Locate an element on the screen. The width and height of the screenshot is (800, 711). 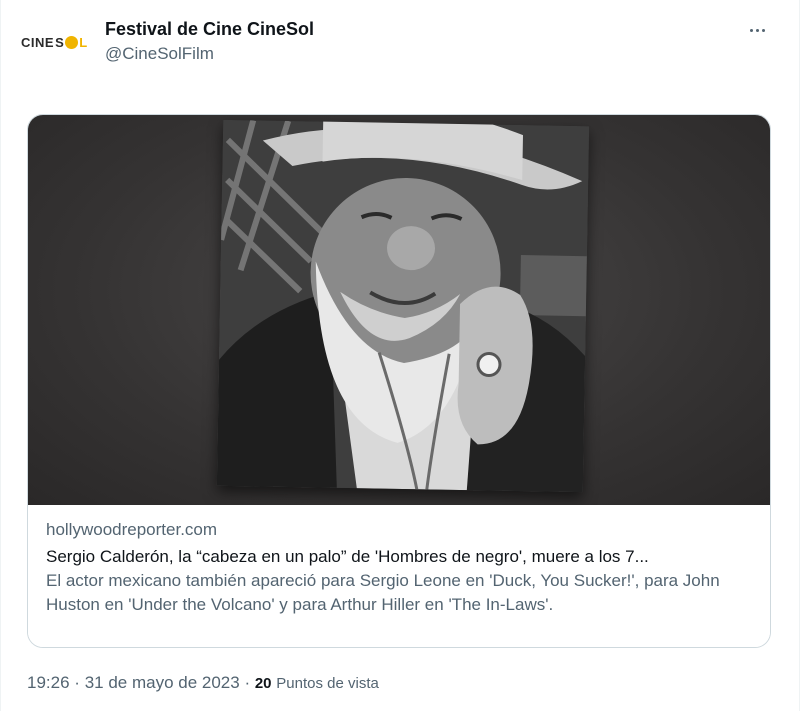
views-count: 20 is located at coordinates (263, 683).